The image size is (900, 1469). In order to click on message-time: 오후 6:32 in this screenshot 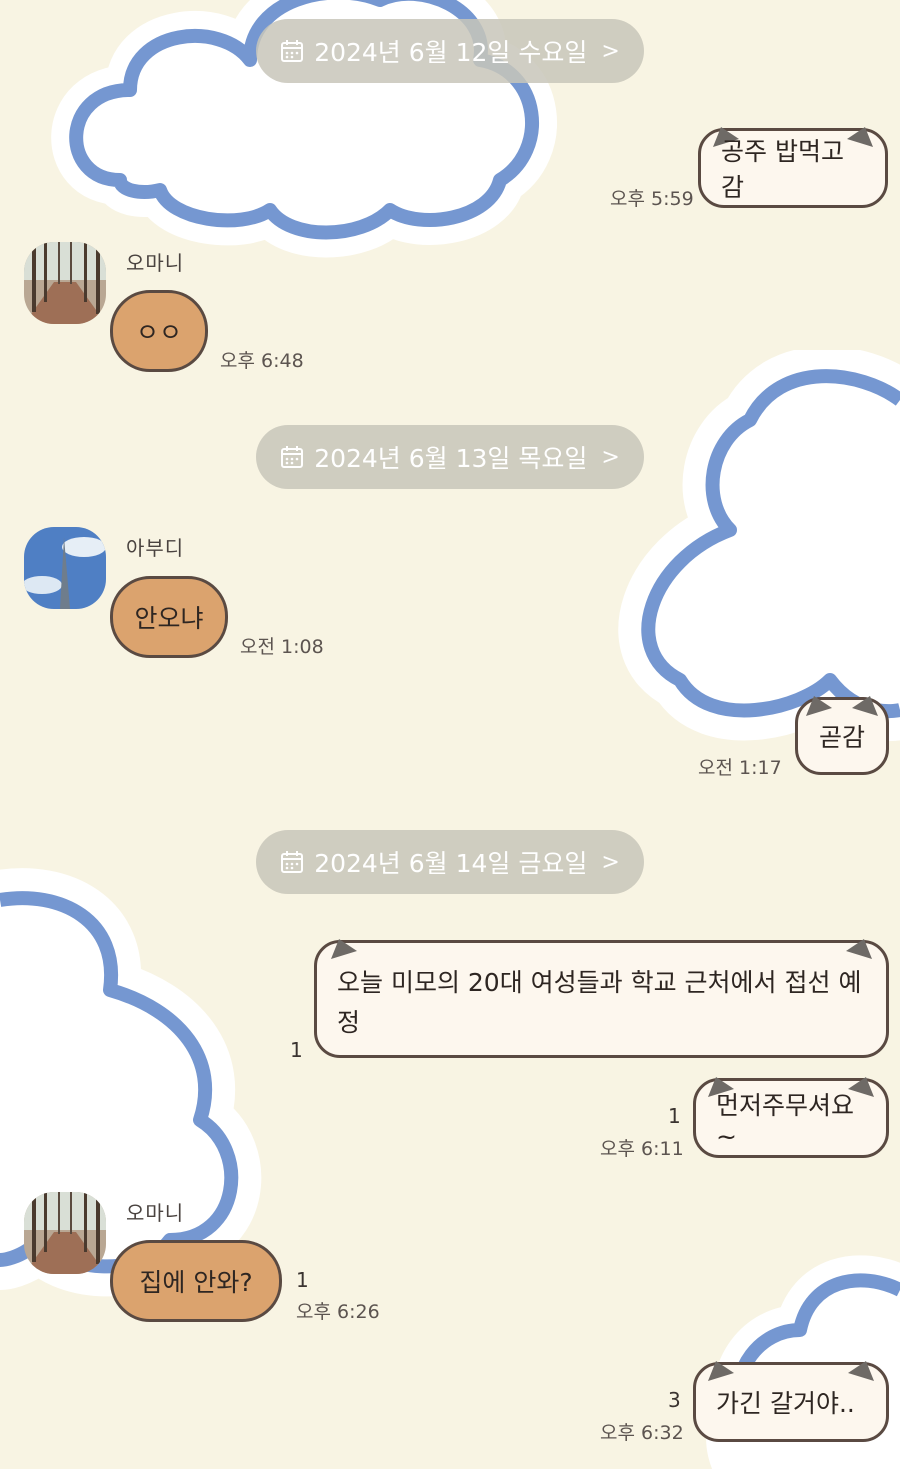, I will do `click(642, 1433)`.